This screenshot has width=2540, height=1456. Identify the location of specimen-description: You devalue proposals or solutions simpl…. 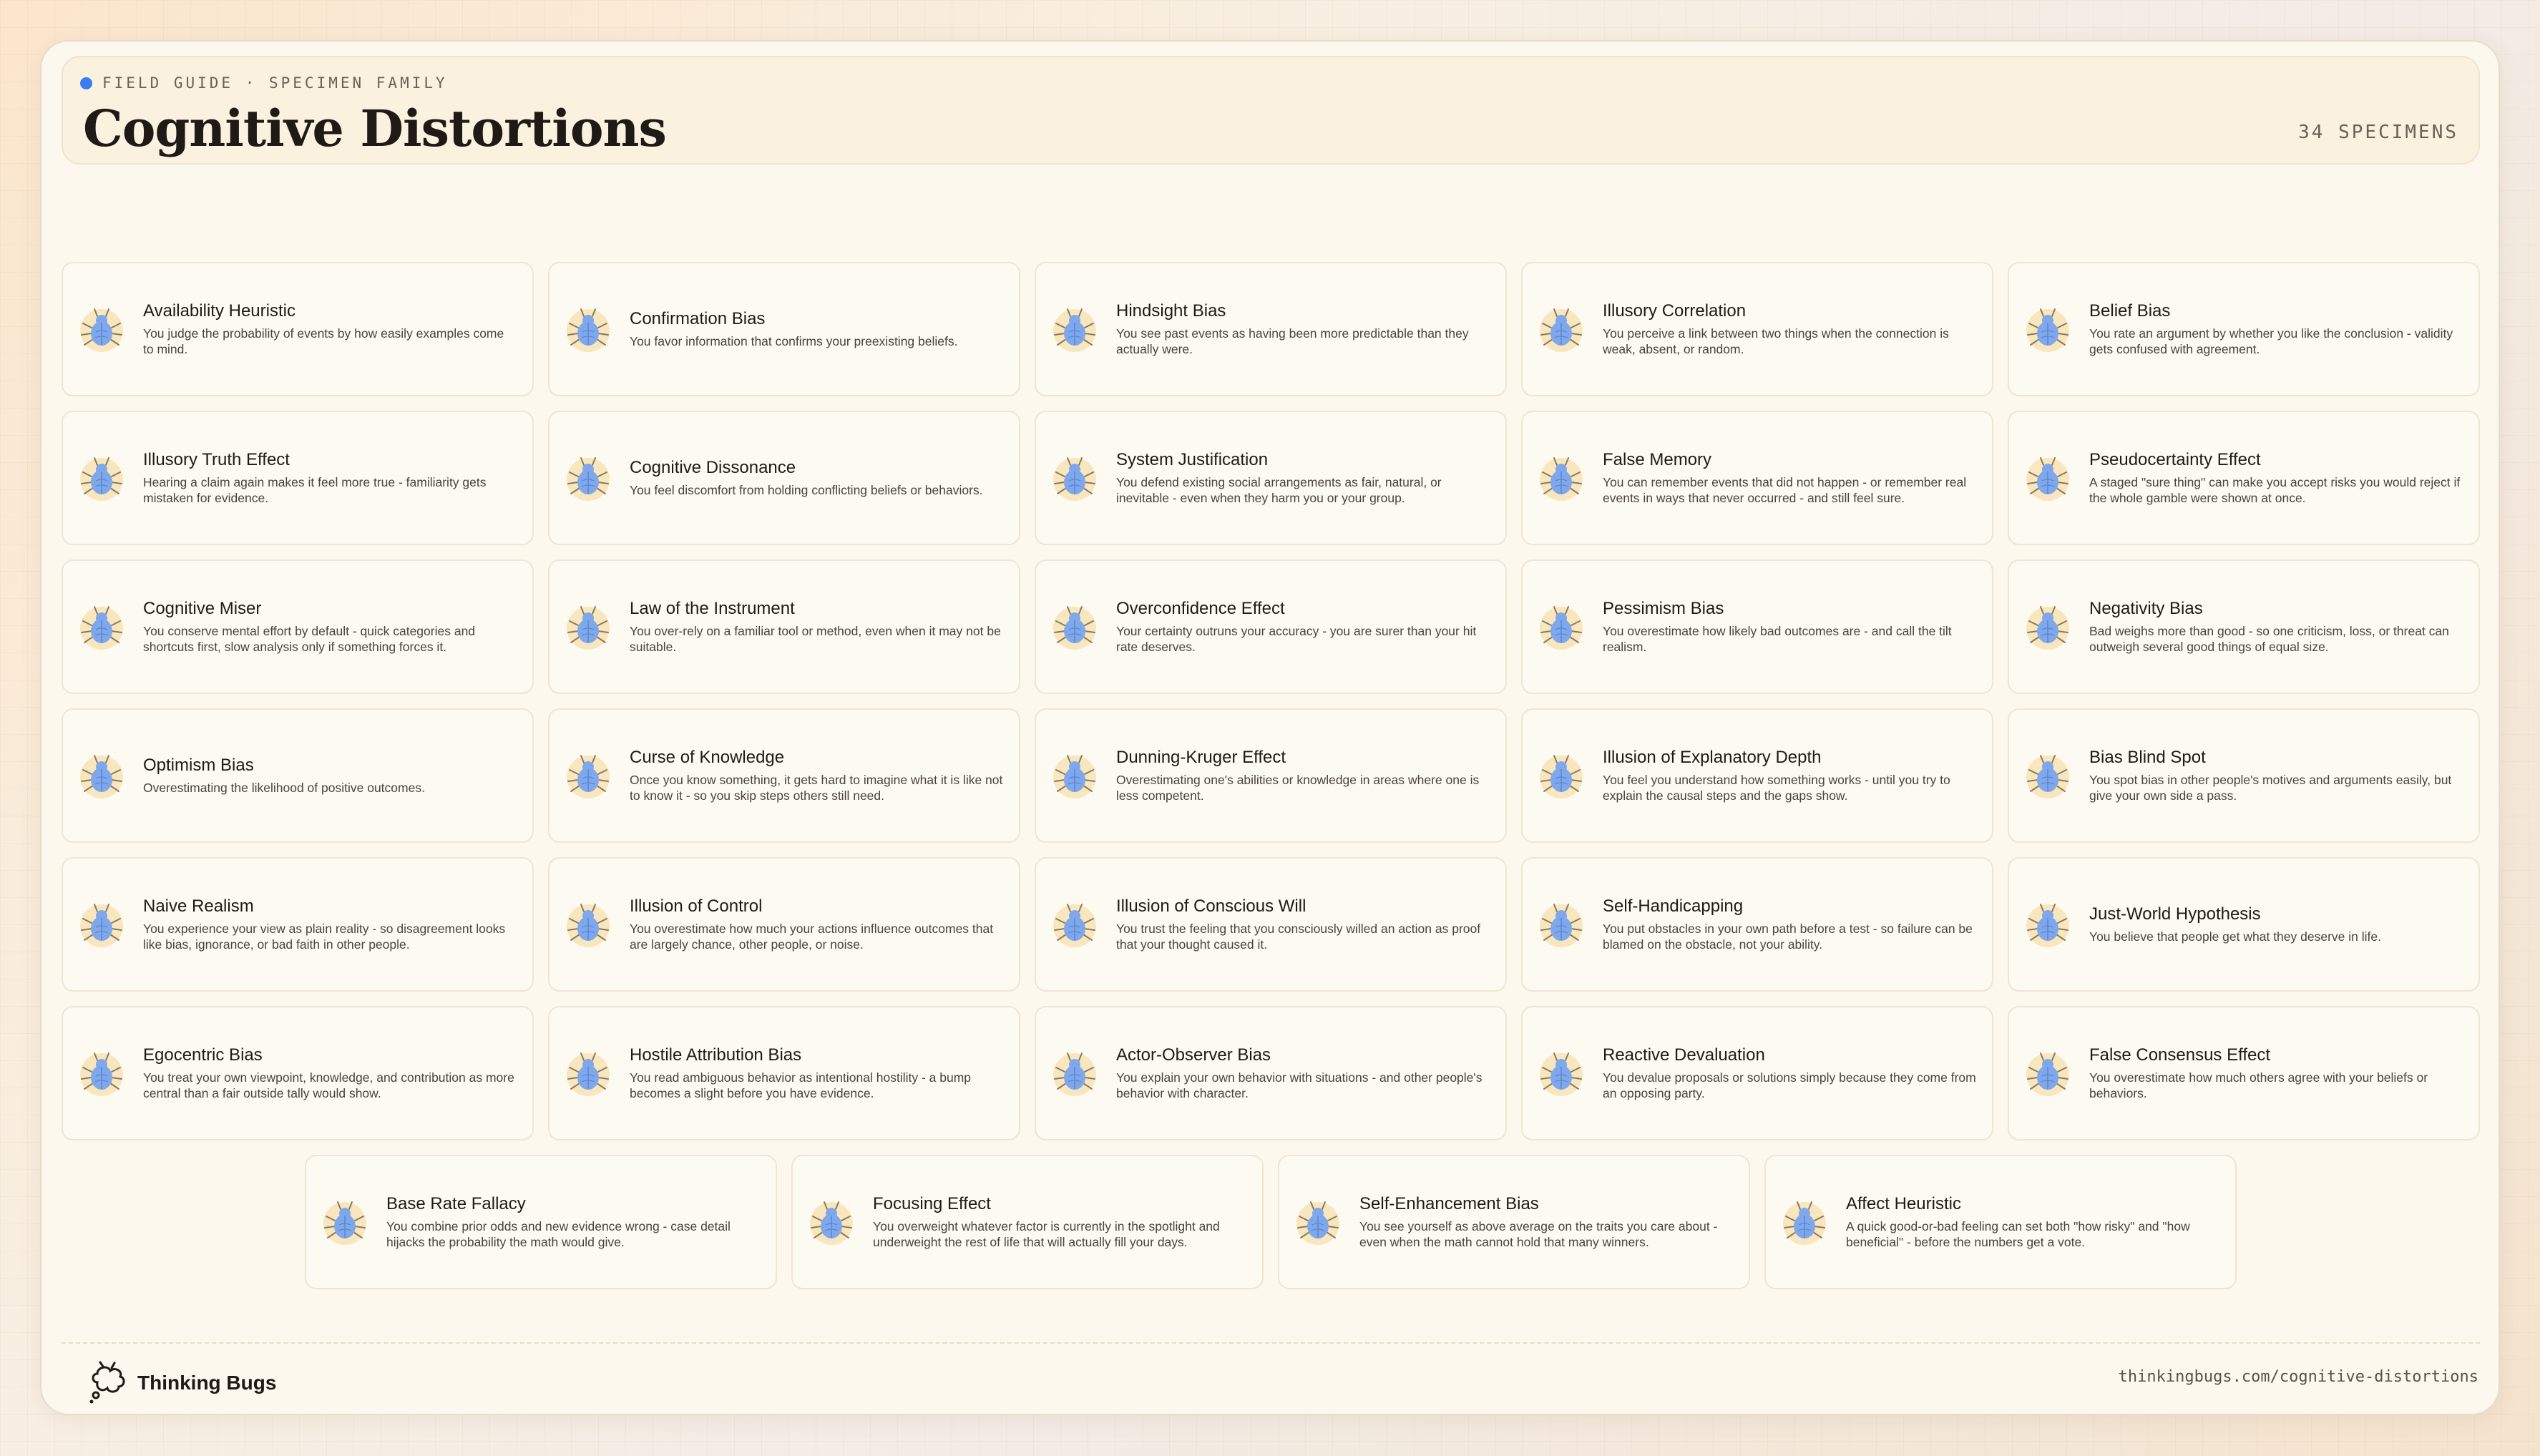
(1790, 1085).